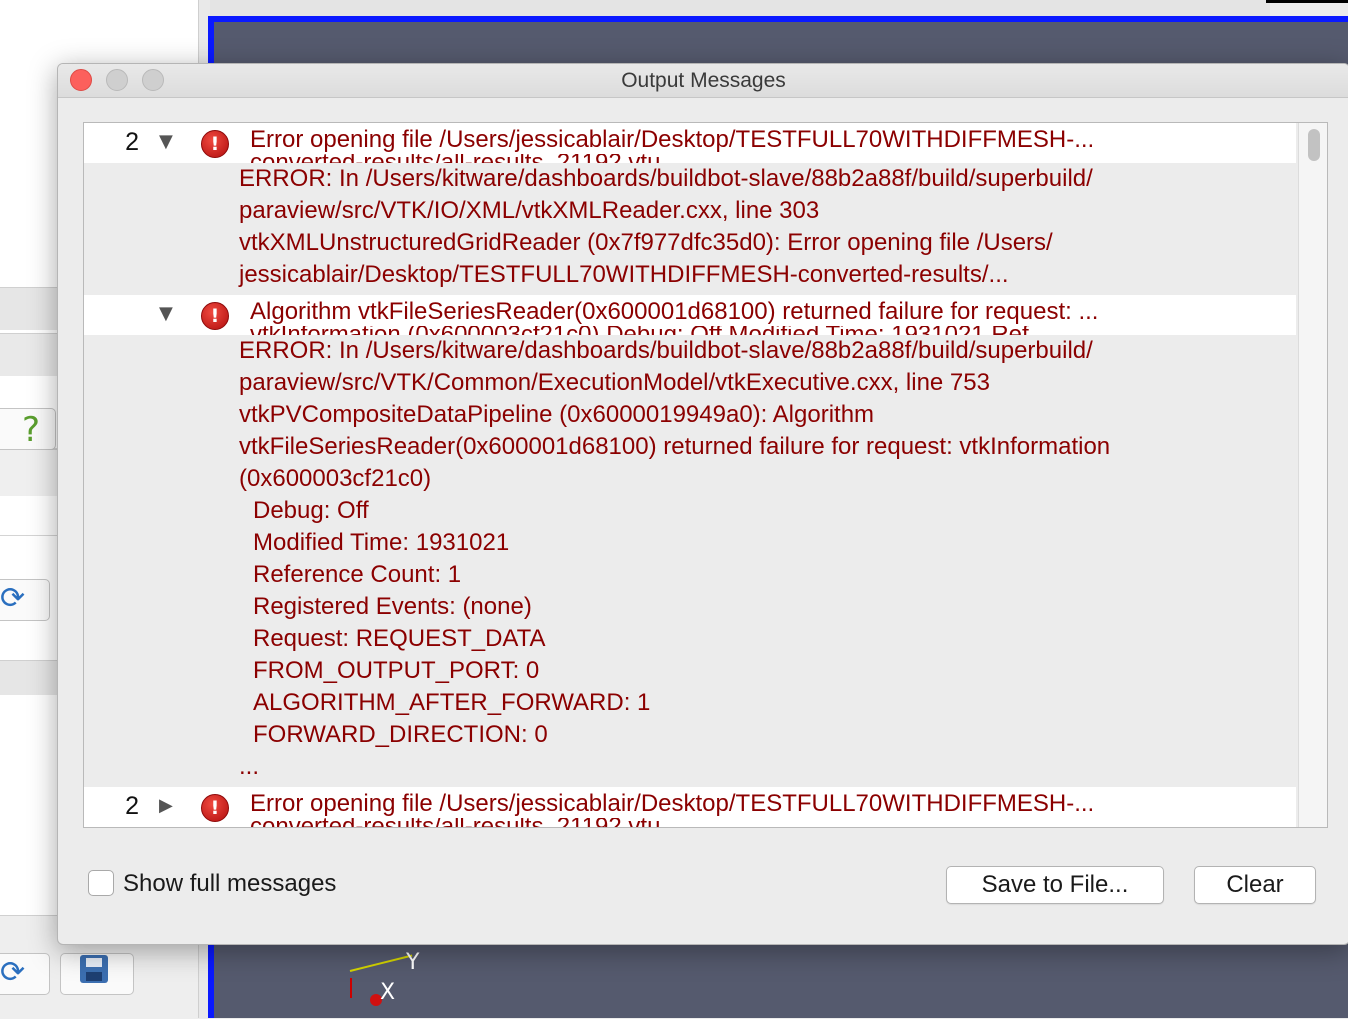 The height and width of the screenshot is (1019, 1348). What do you see at coordinates (311, 510) in the screenshot?
I see `detail-line: Debug: Off` at bounding box center [311, 510].